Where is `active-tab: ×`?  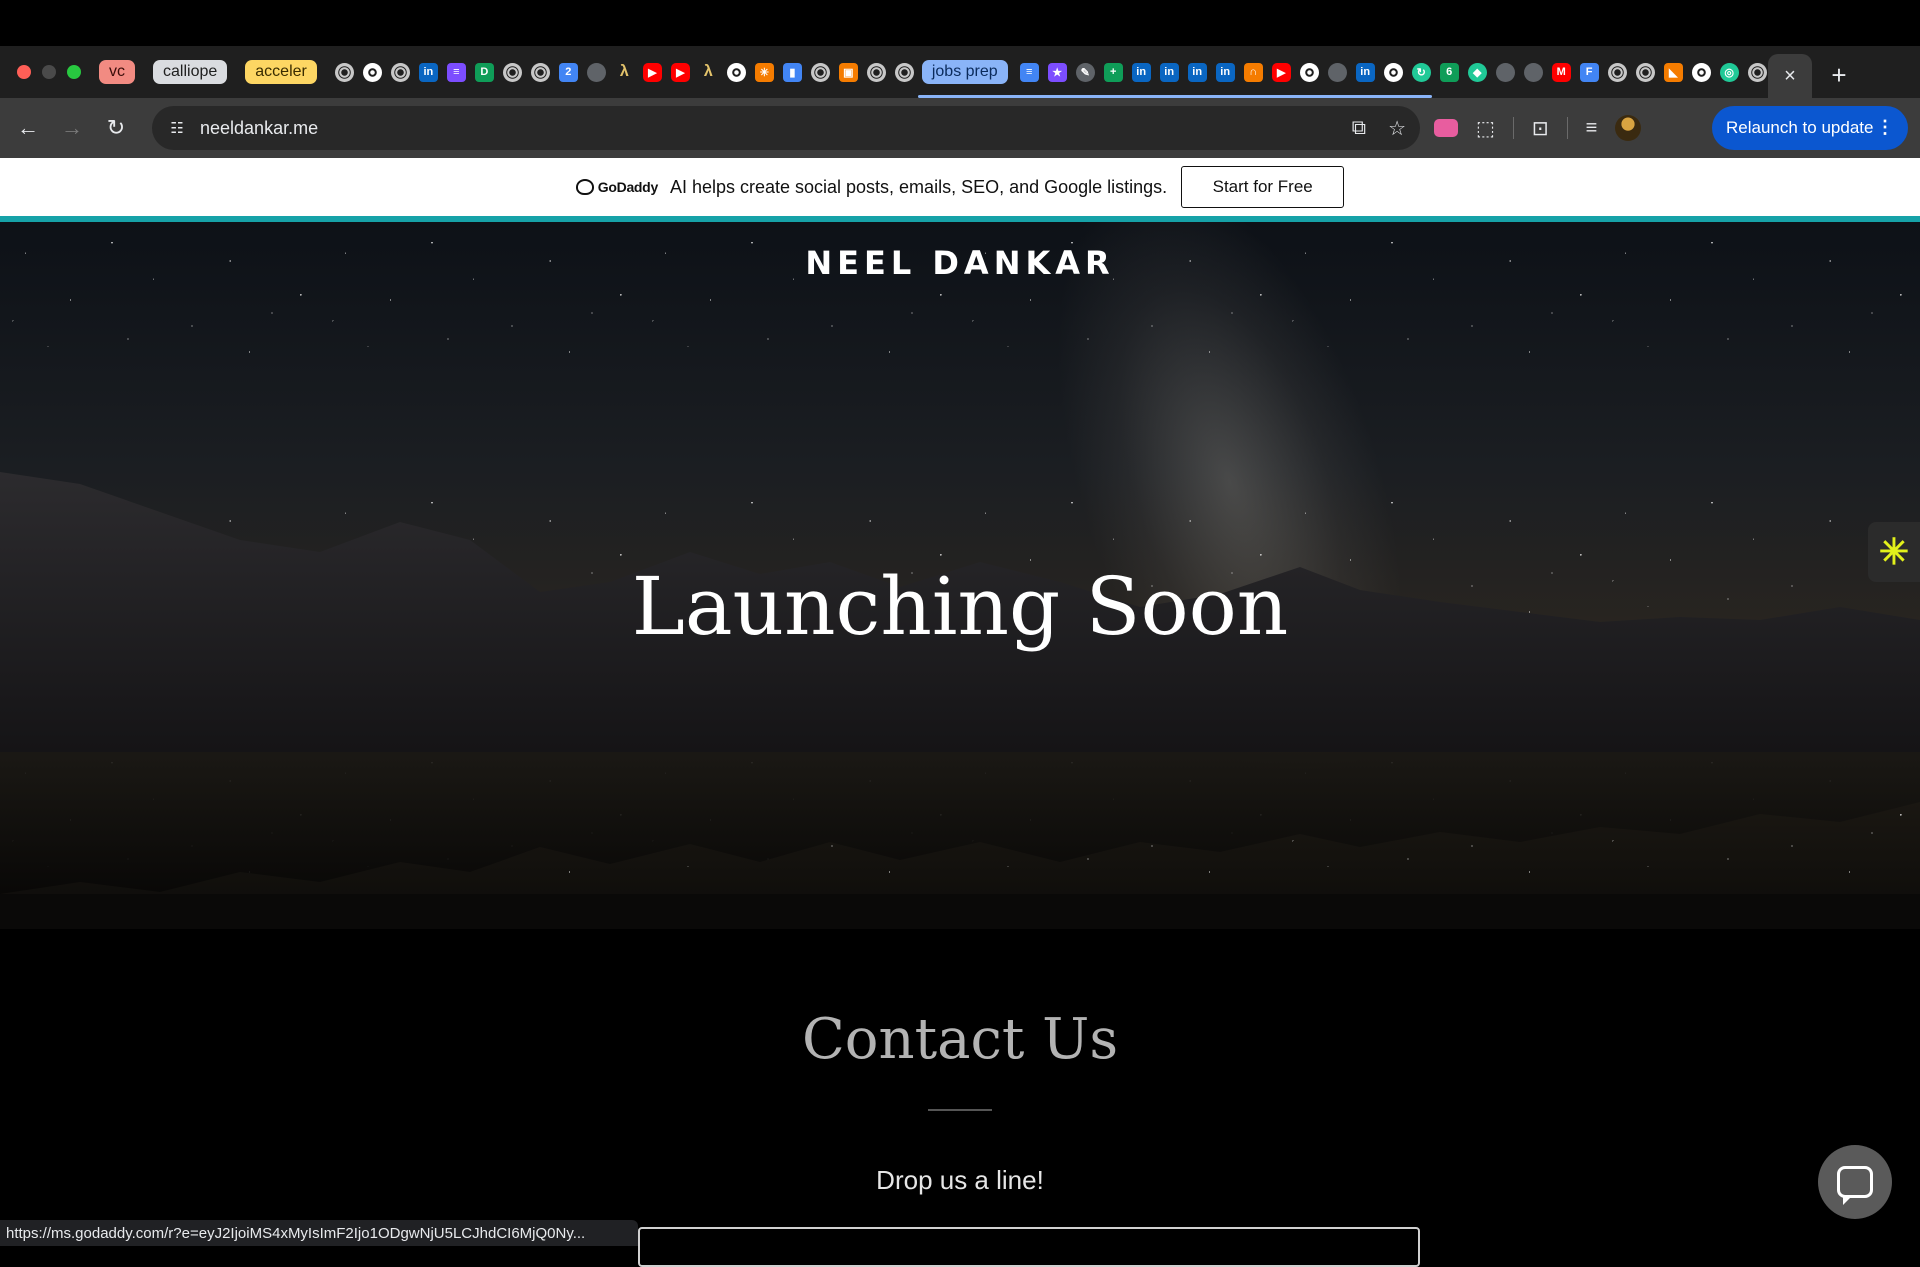 active-tab: × is located at coordinates (1790, 76).